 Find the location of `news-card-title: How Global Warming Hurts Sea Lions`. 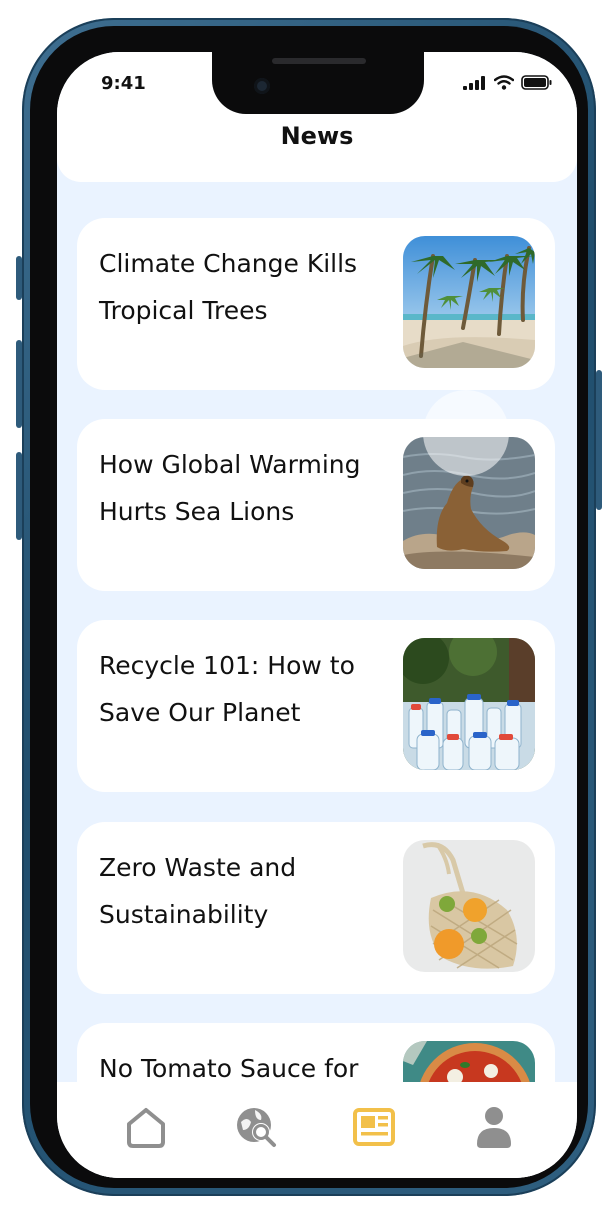

news-card-title: How Global Warming Hurts Sea Lions is located at coordinates (230, 488).